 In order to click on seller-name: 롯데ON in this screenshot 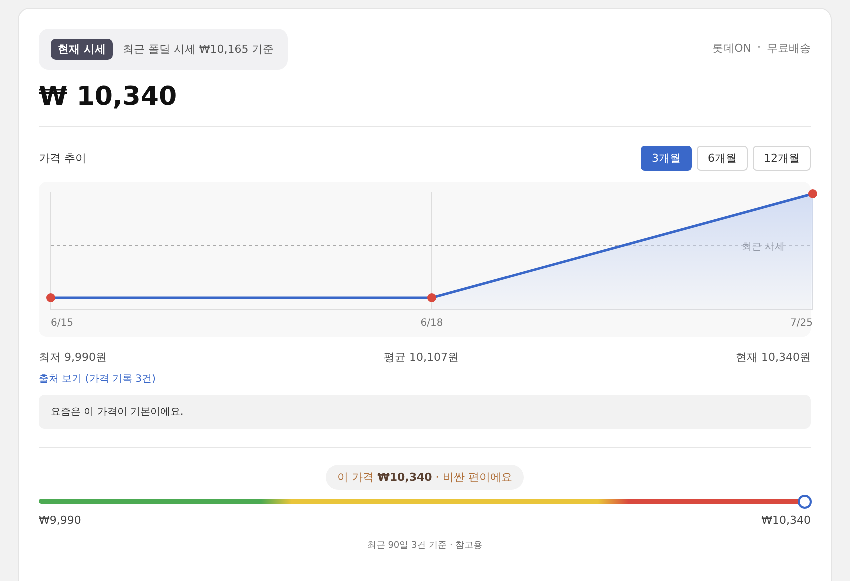, I will do `click(732, 48)`.